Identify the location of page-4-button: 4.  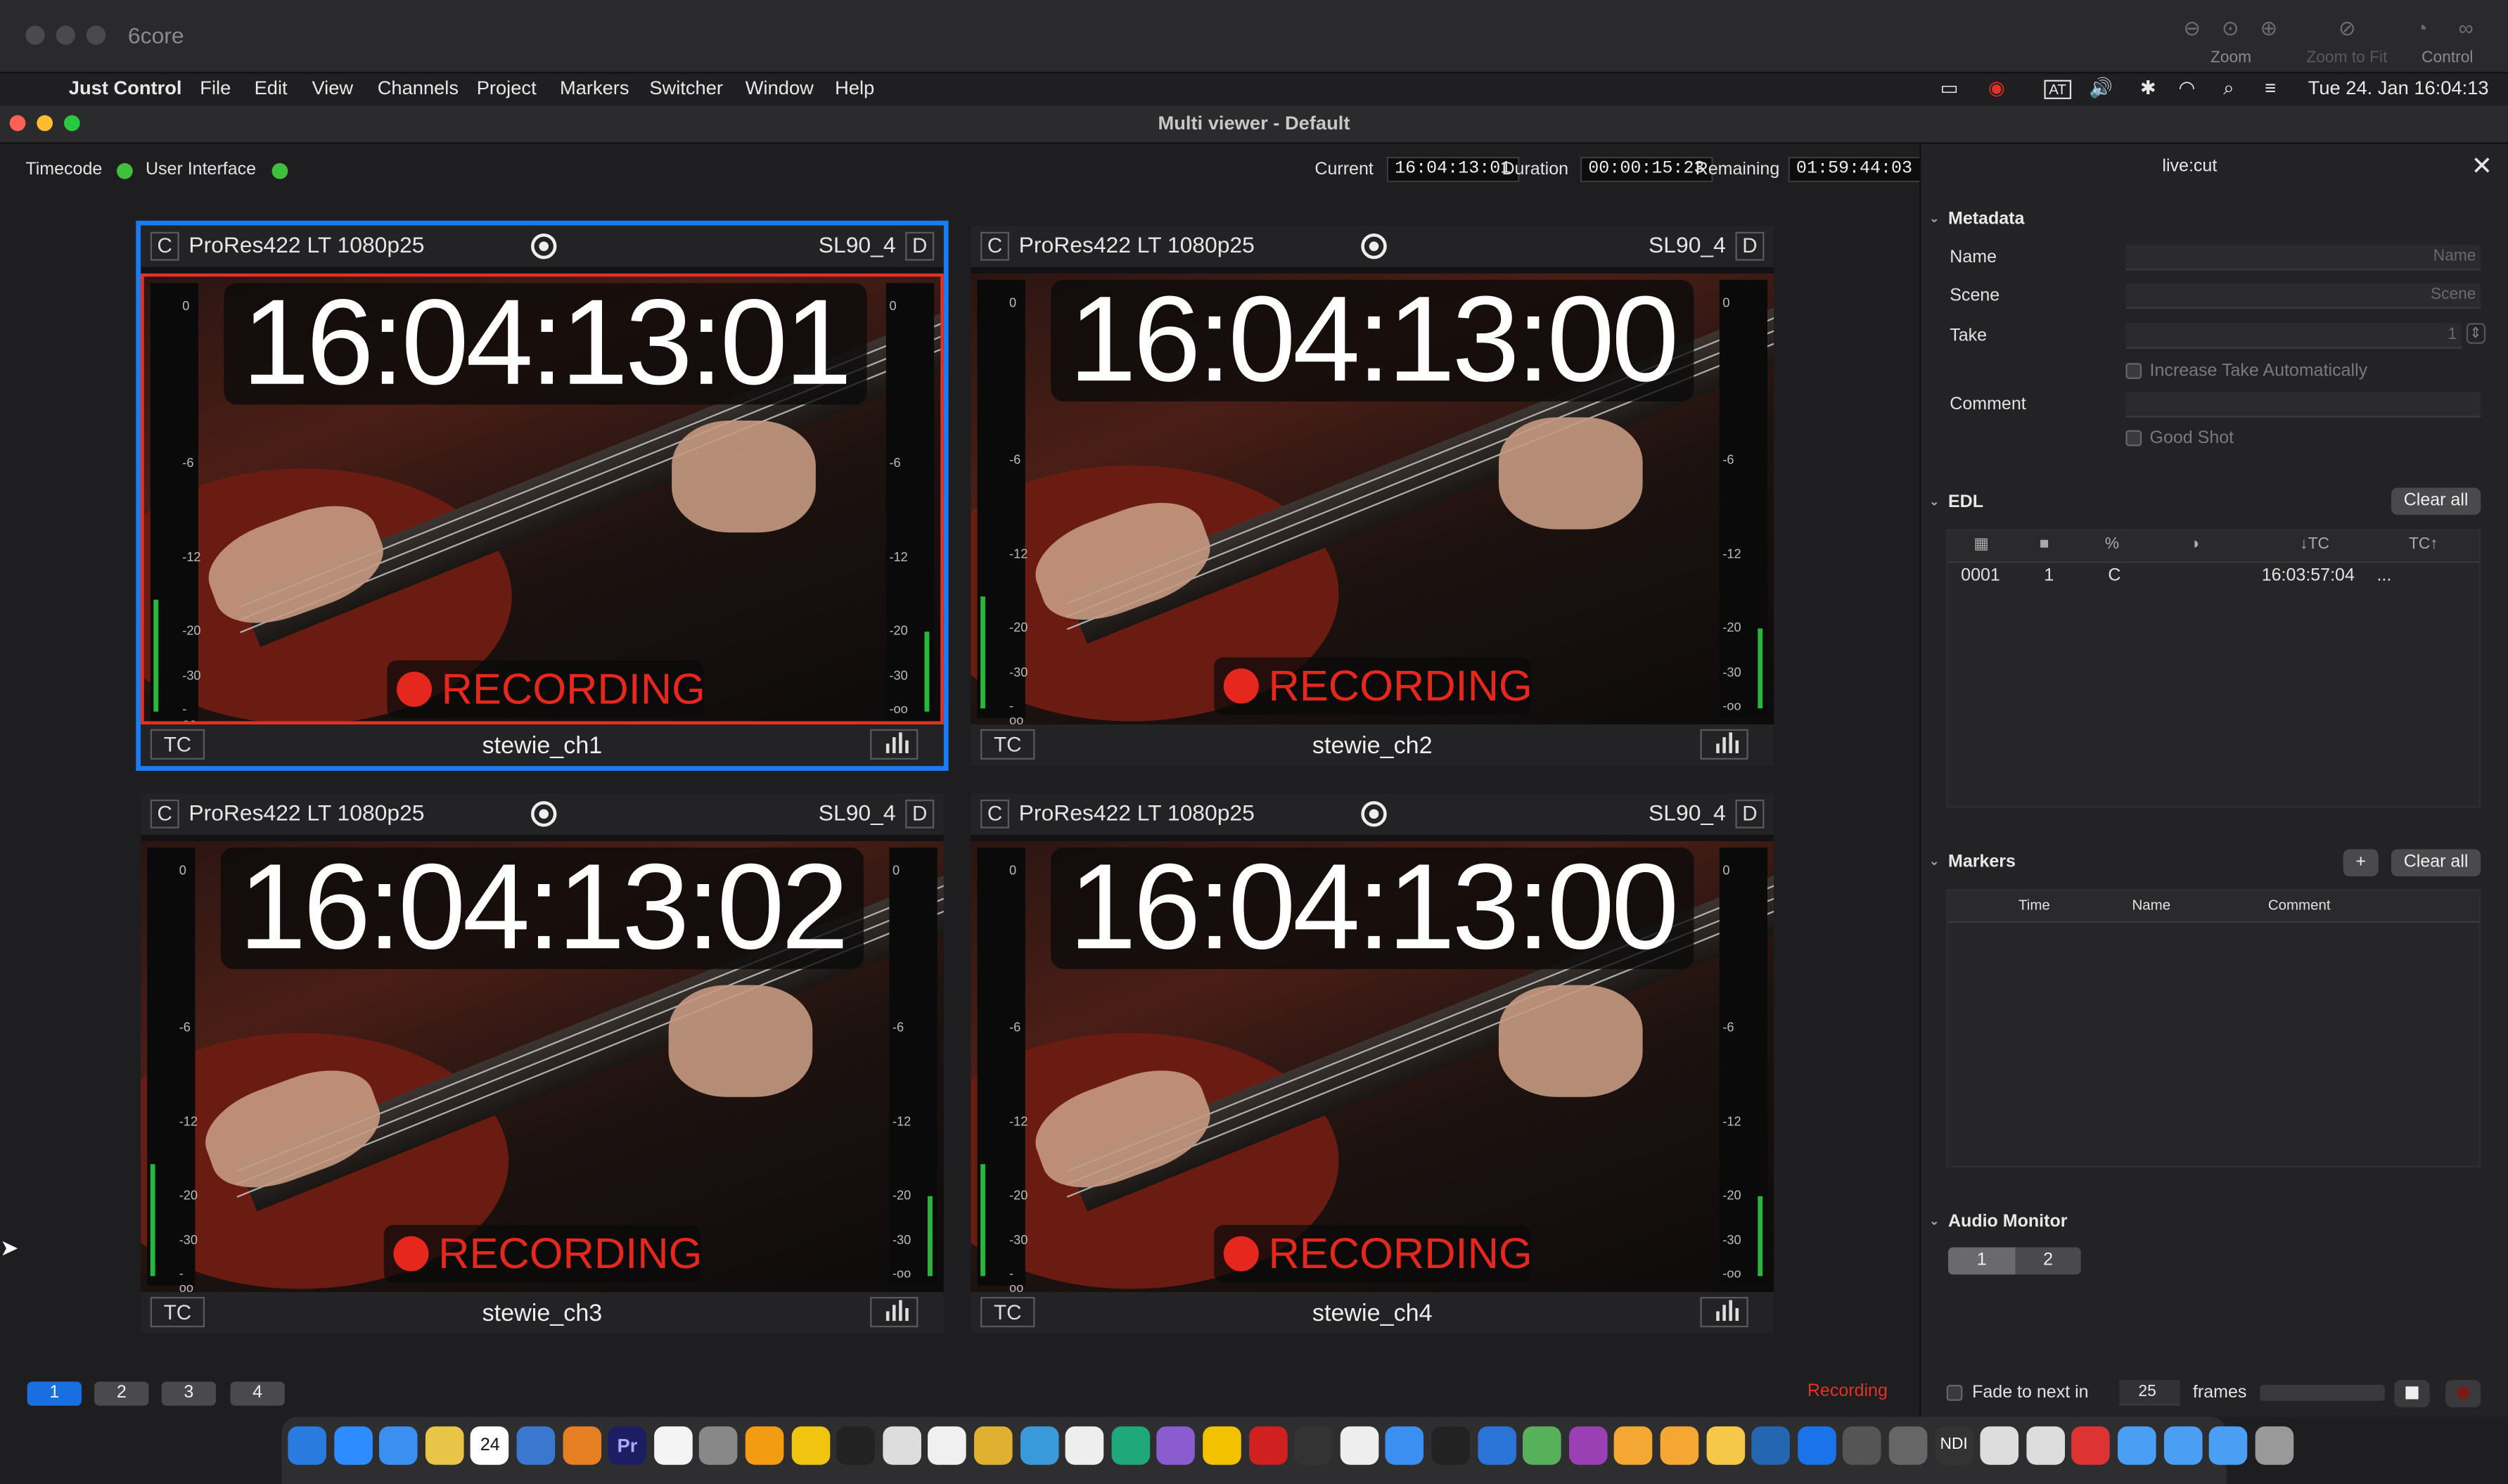
(257, 1394).